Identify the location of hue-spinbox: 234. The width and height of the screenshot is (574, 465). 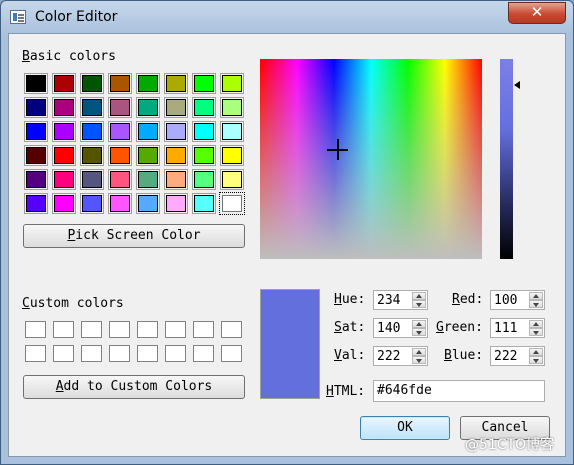
(400, 300).